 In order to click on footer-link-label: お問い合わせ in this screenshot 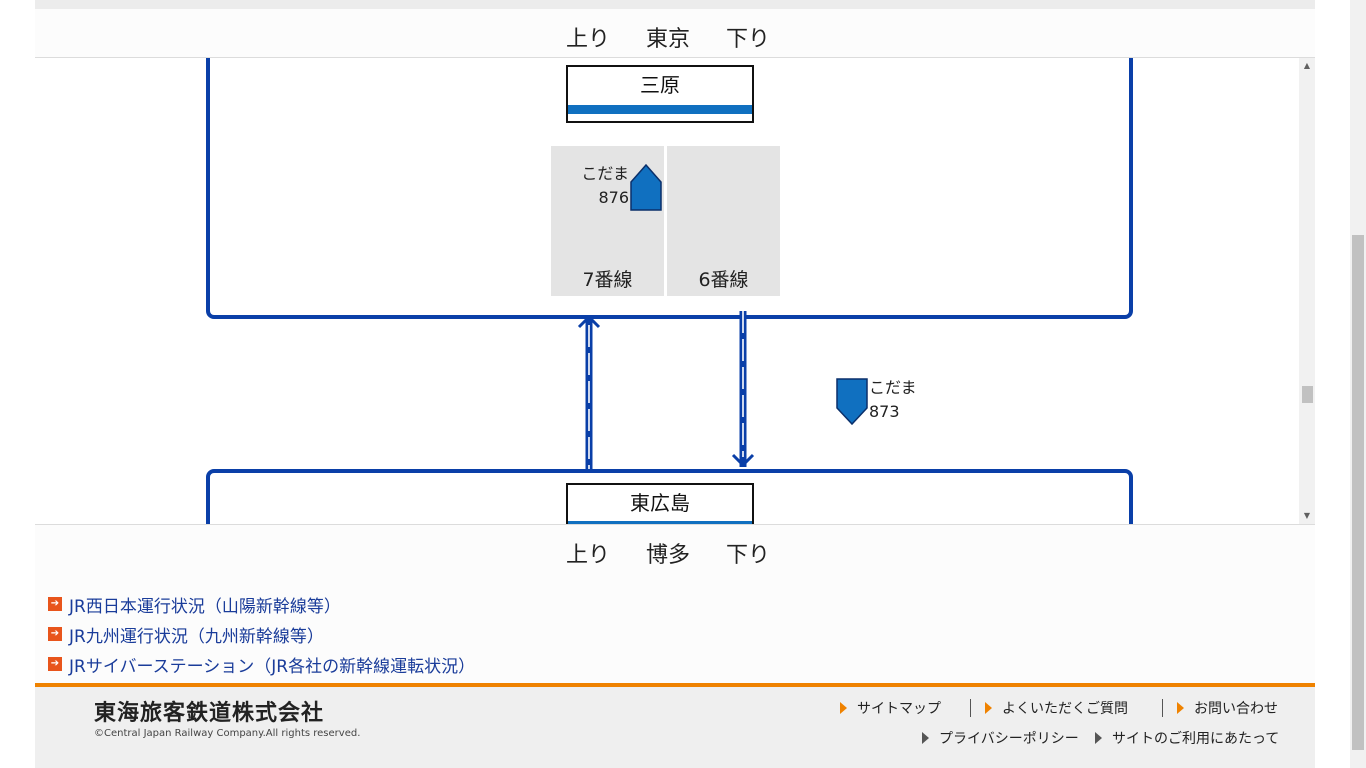, I will do `click(1236, 708)`.